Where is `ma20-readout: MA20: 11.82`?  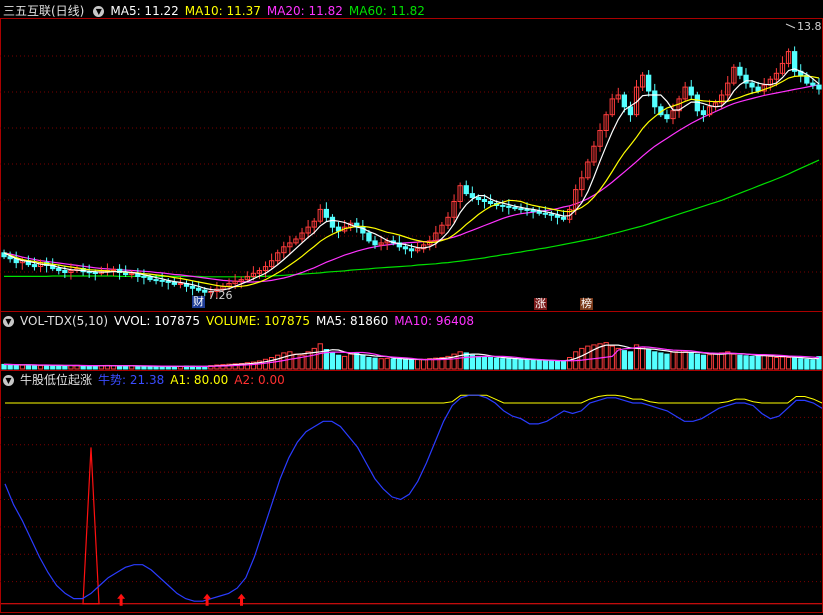 ma20-readout: MA20: 11.82 is located at coordinates (304, 11).